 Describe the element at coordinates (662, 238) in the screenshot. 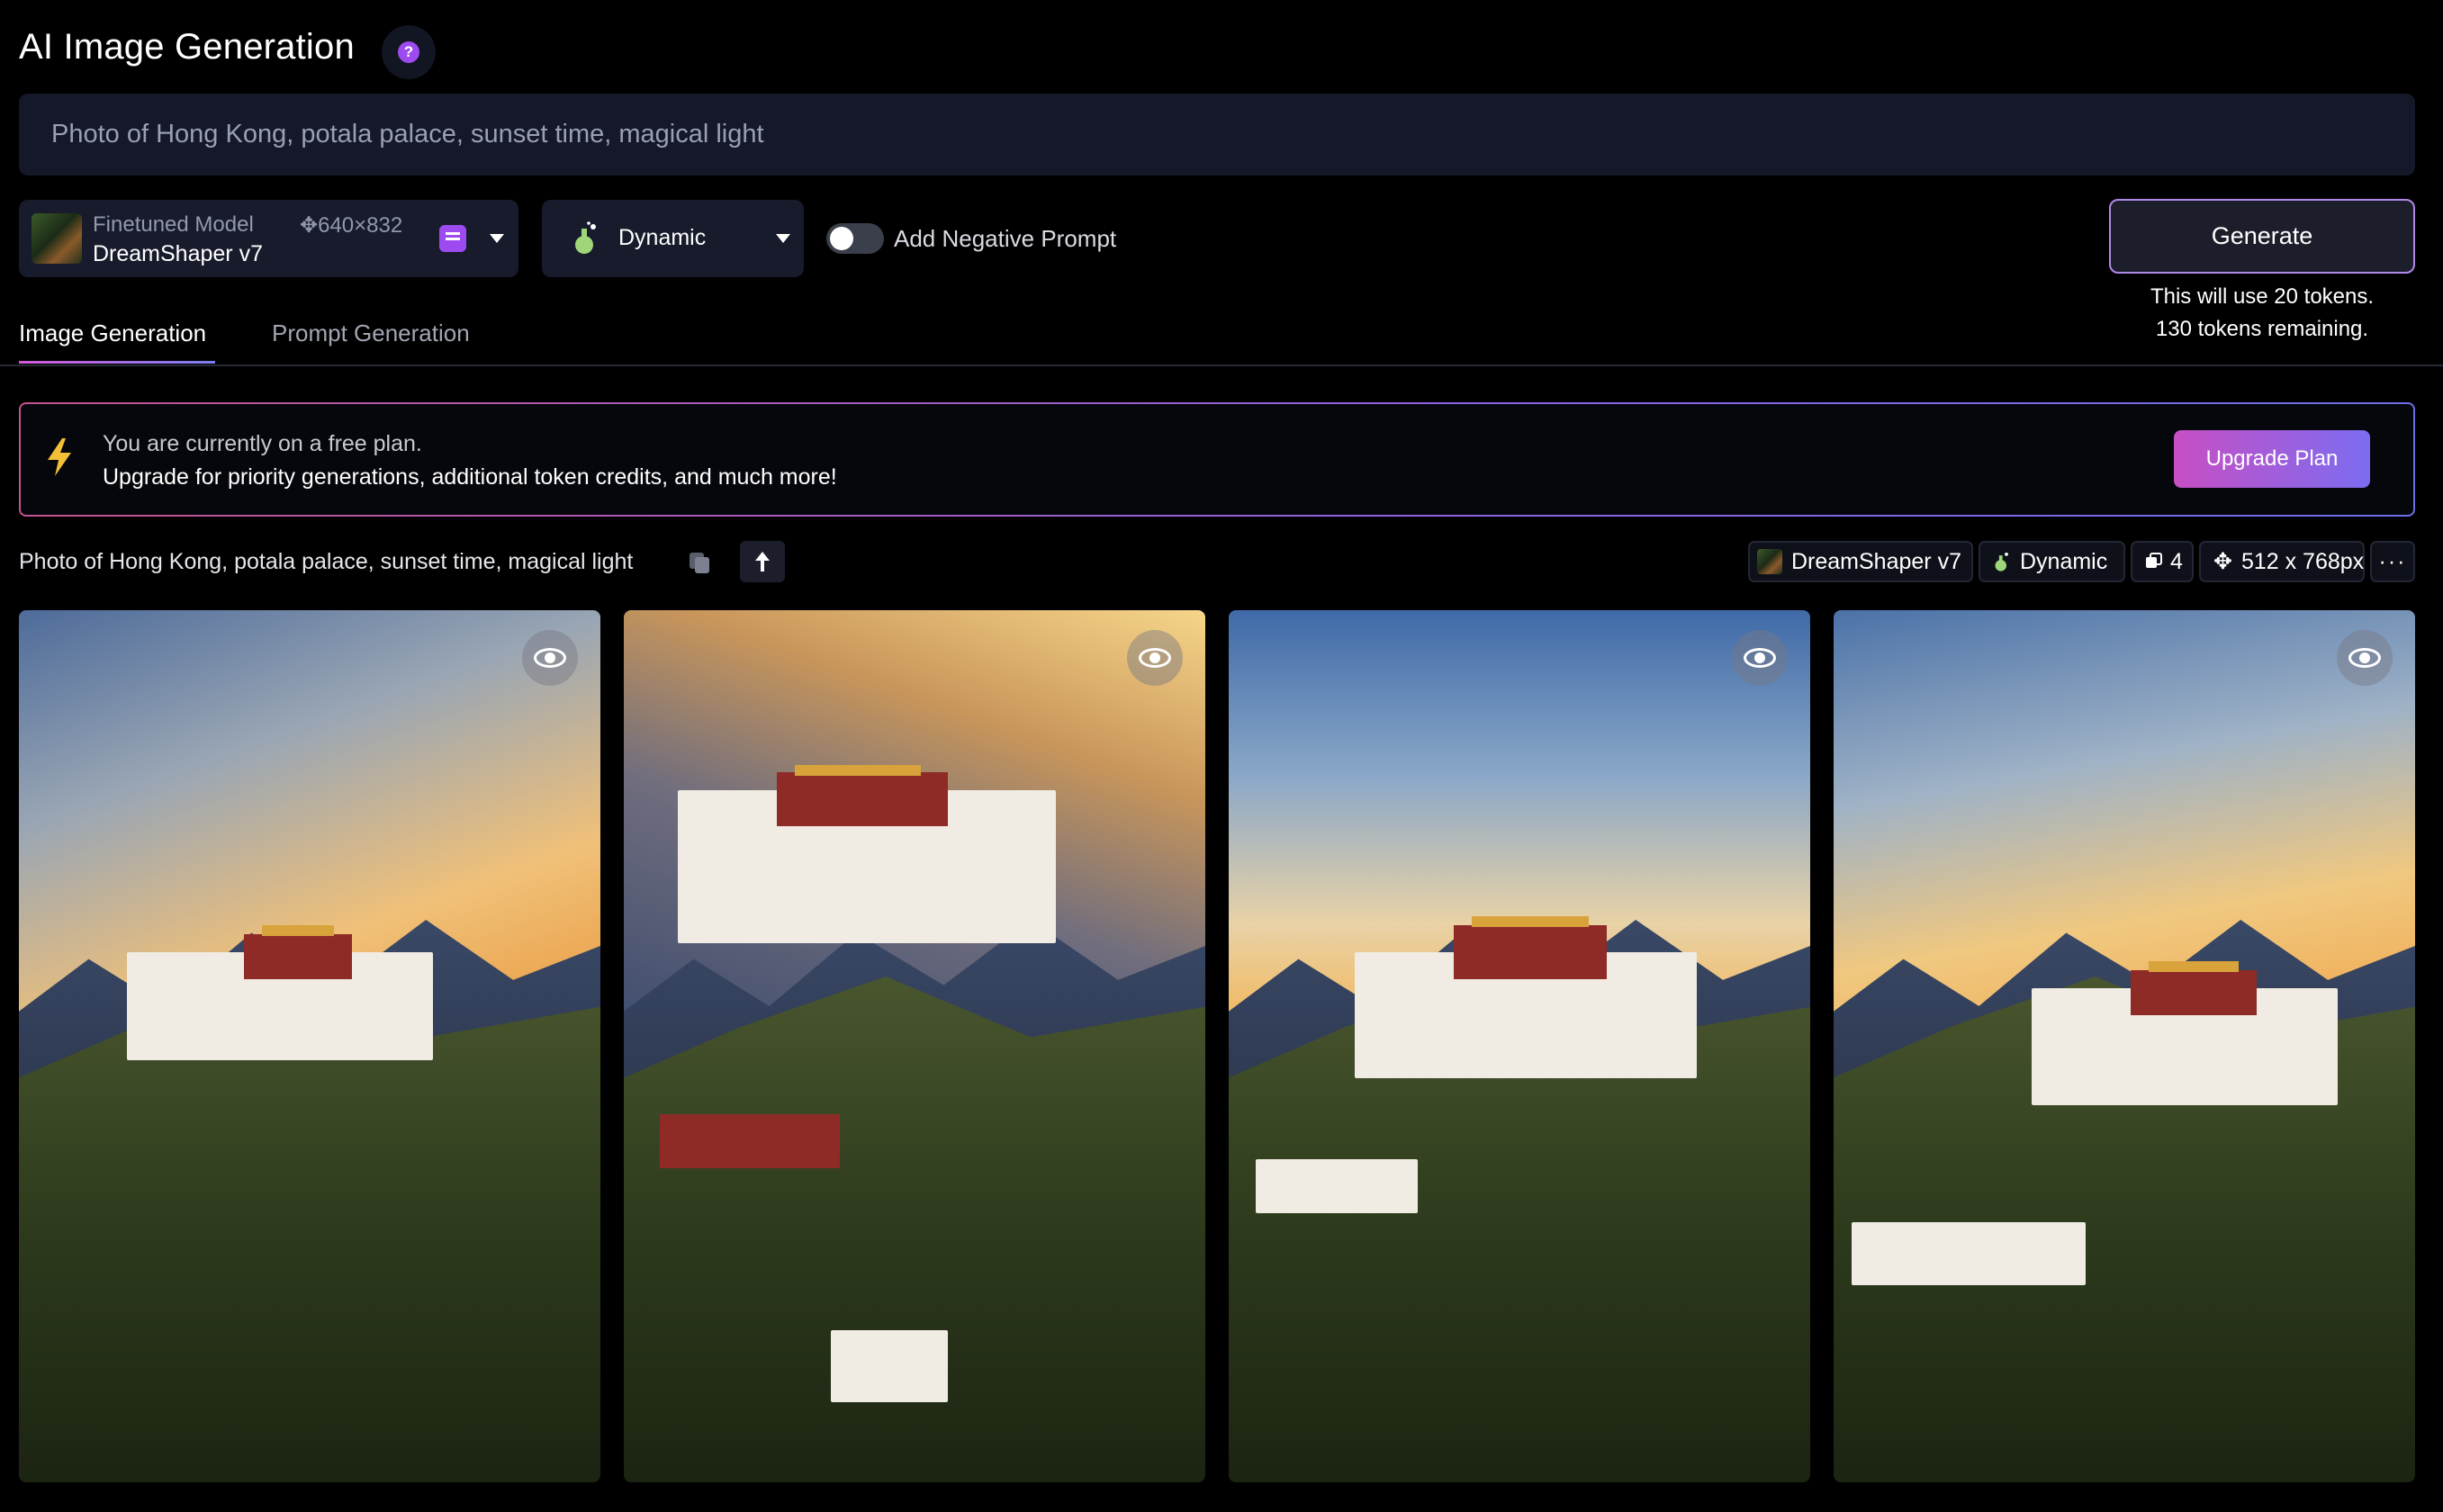

I see `style-label: Dynamic` at that location.